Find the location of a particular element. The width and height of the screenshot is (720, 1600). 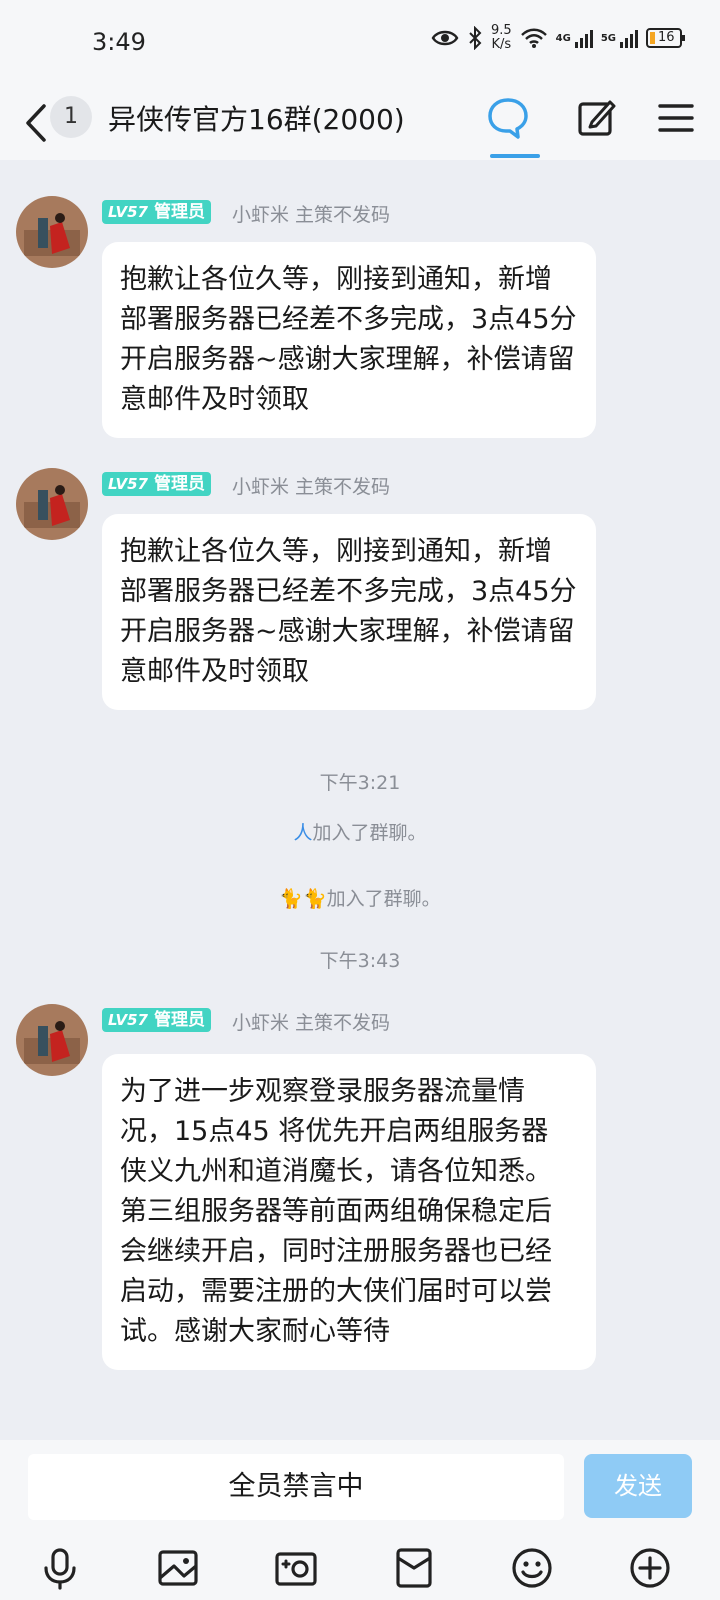

emoji-icon is located at coordinates (532, 1568).